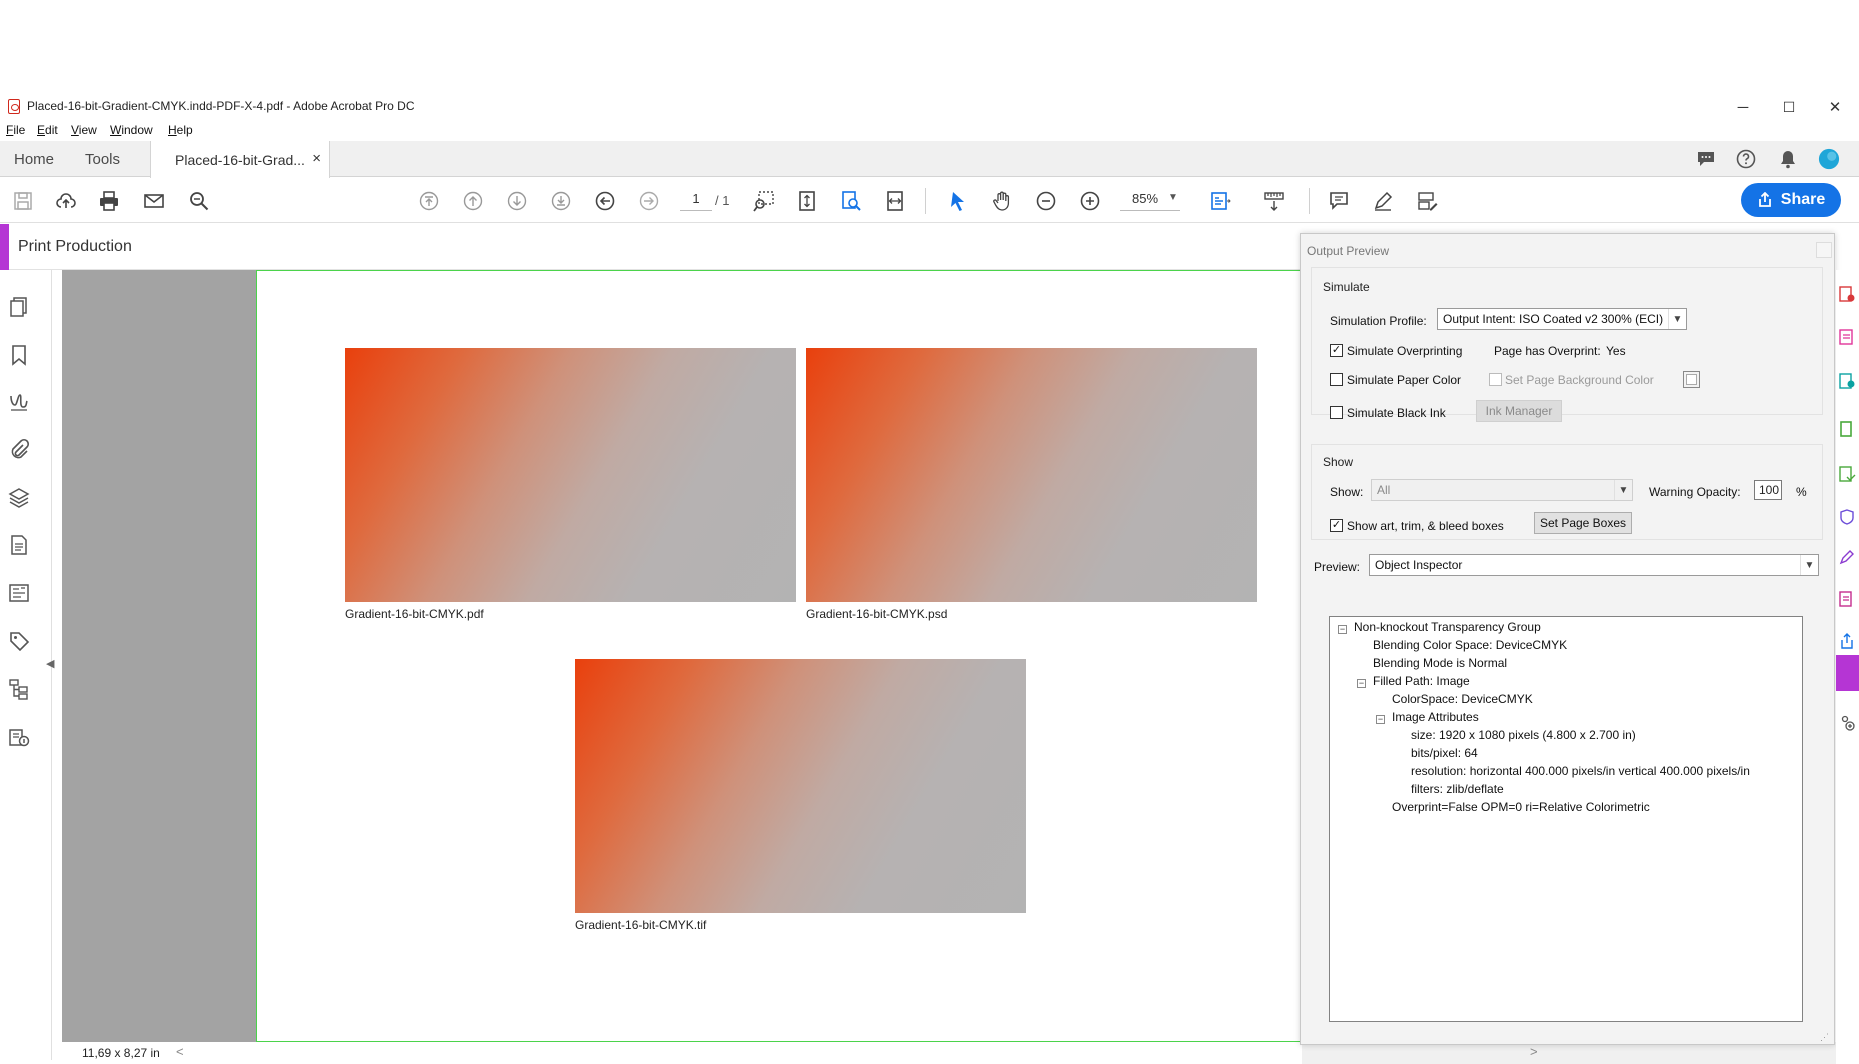 The height and width of the screenshot is (1064, 1859). Describe the element at coordinates (1336, 525) in the screenshot. I see `show-boxes-checkbox: ✓` at that location.